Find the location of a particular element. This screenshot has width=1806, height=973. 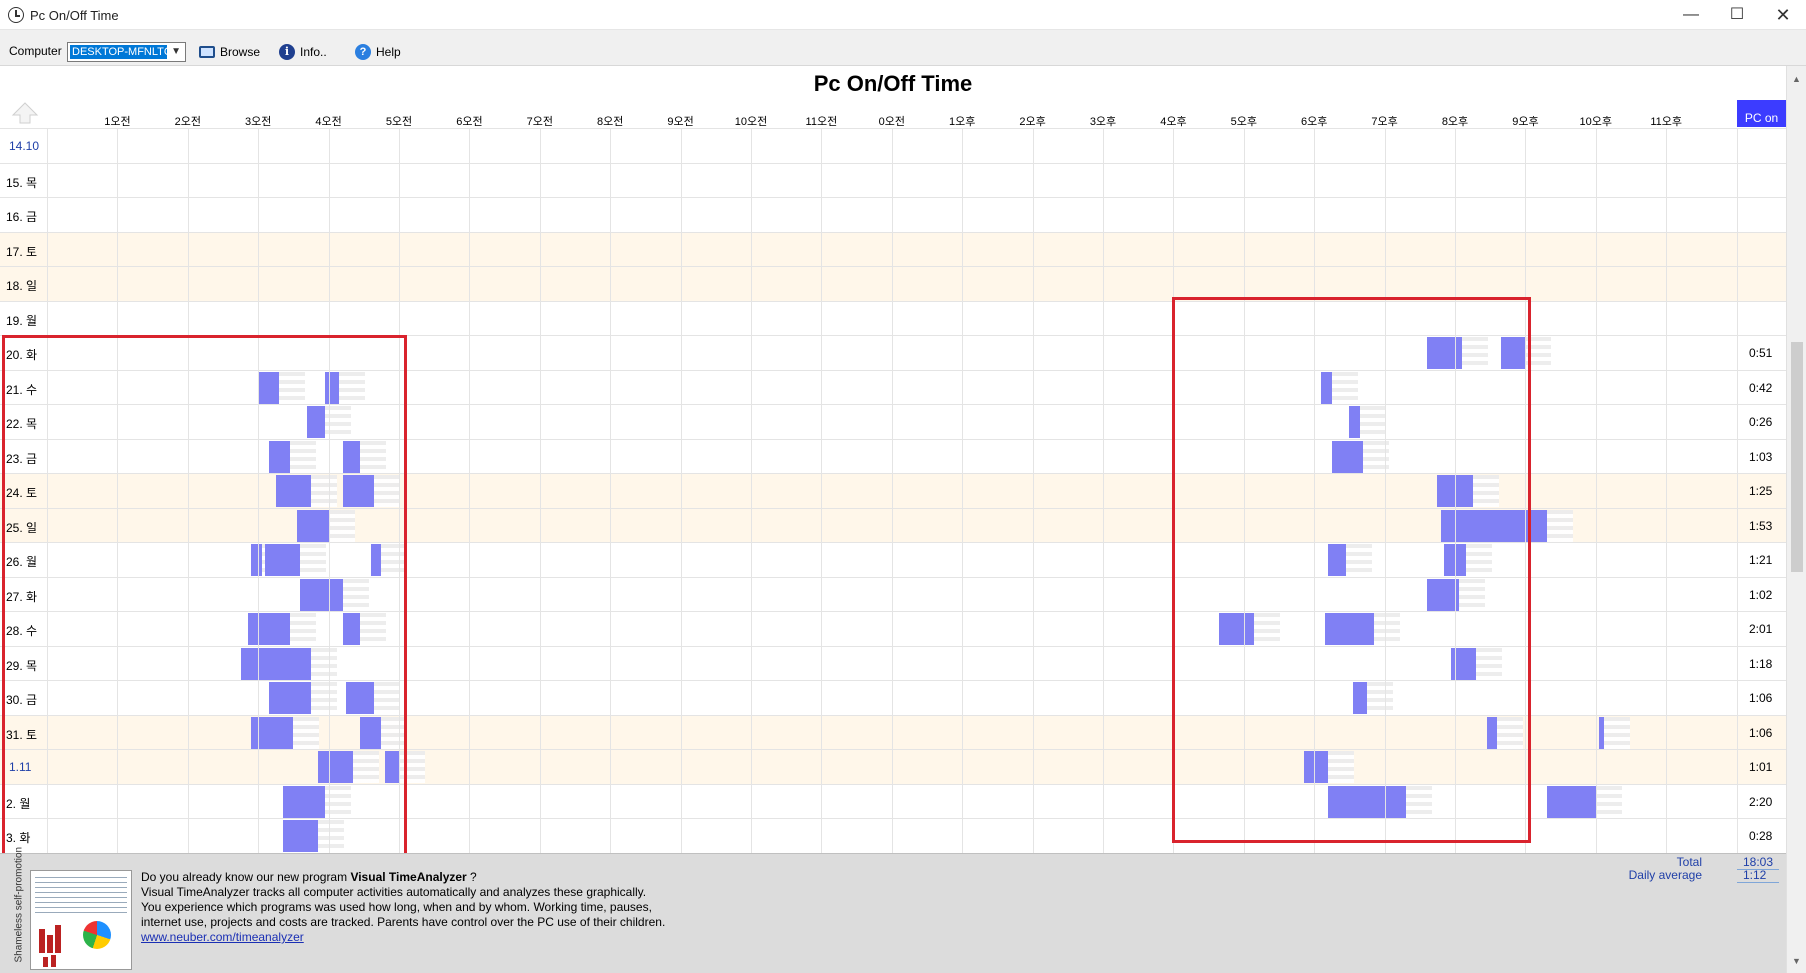

hour-label: 1오후 is located at coordinates (962, 122).